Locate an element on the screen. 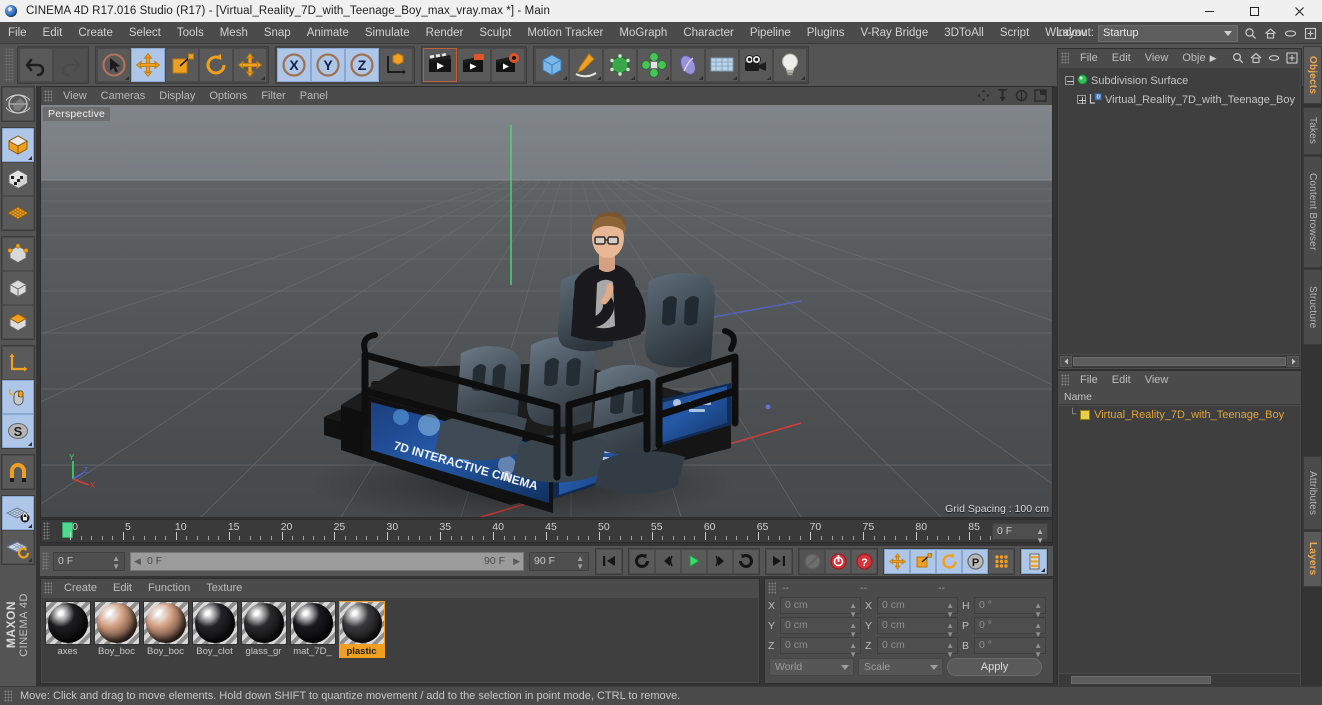  coord-input-pos-x: 0 cm ▲ ▼ is located at coordinates (820, 608).